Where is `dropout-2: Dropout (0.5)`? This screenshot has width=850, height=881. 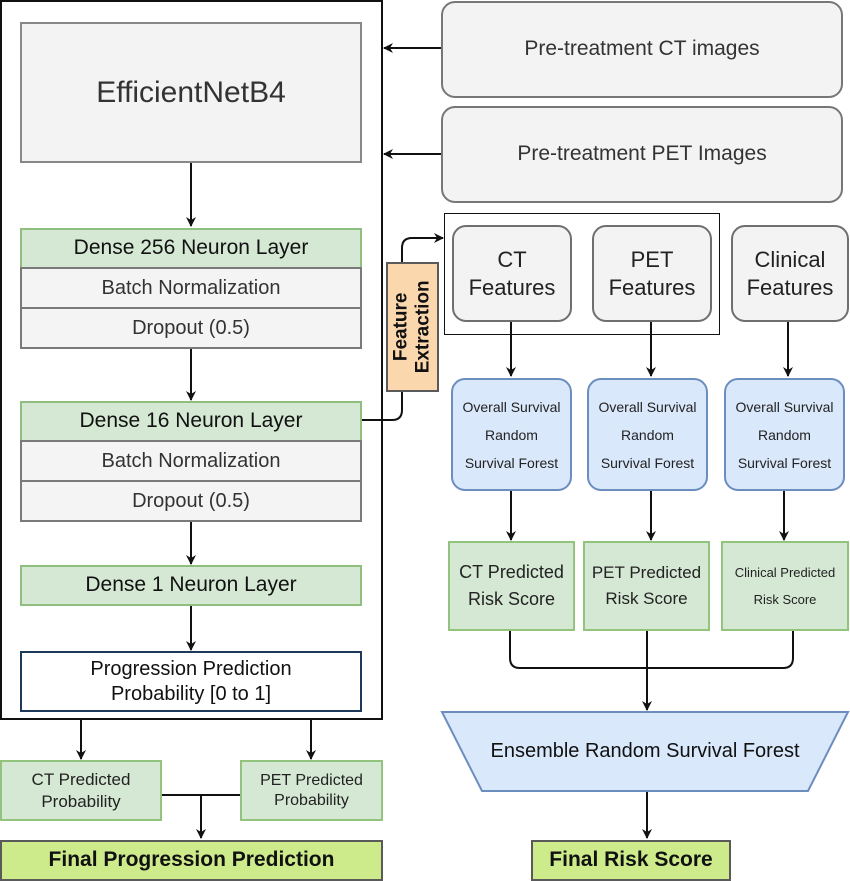 dropout-2: Dropout (0.5) is located at coordinates (191, 501).